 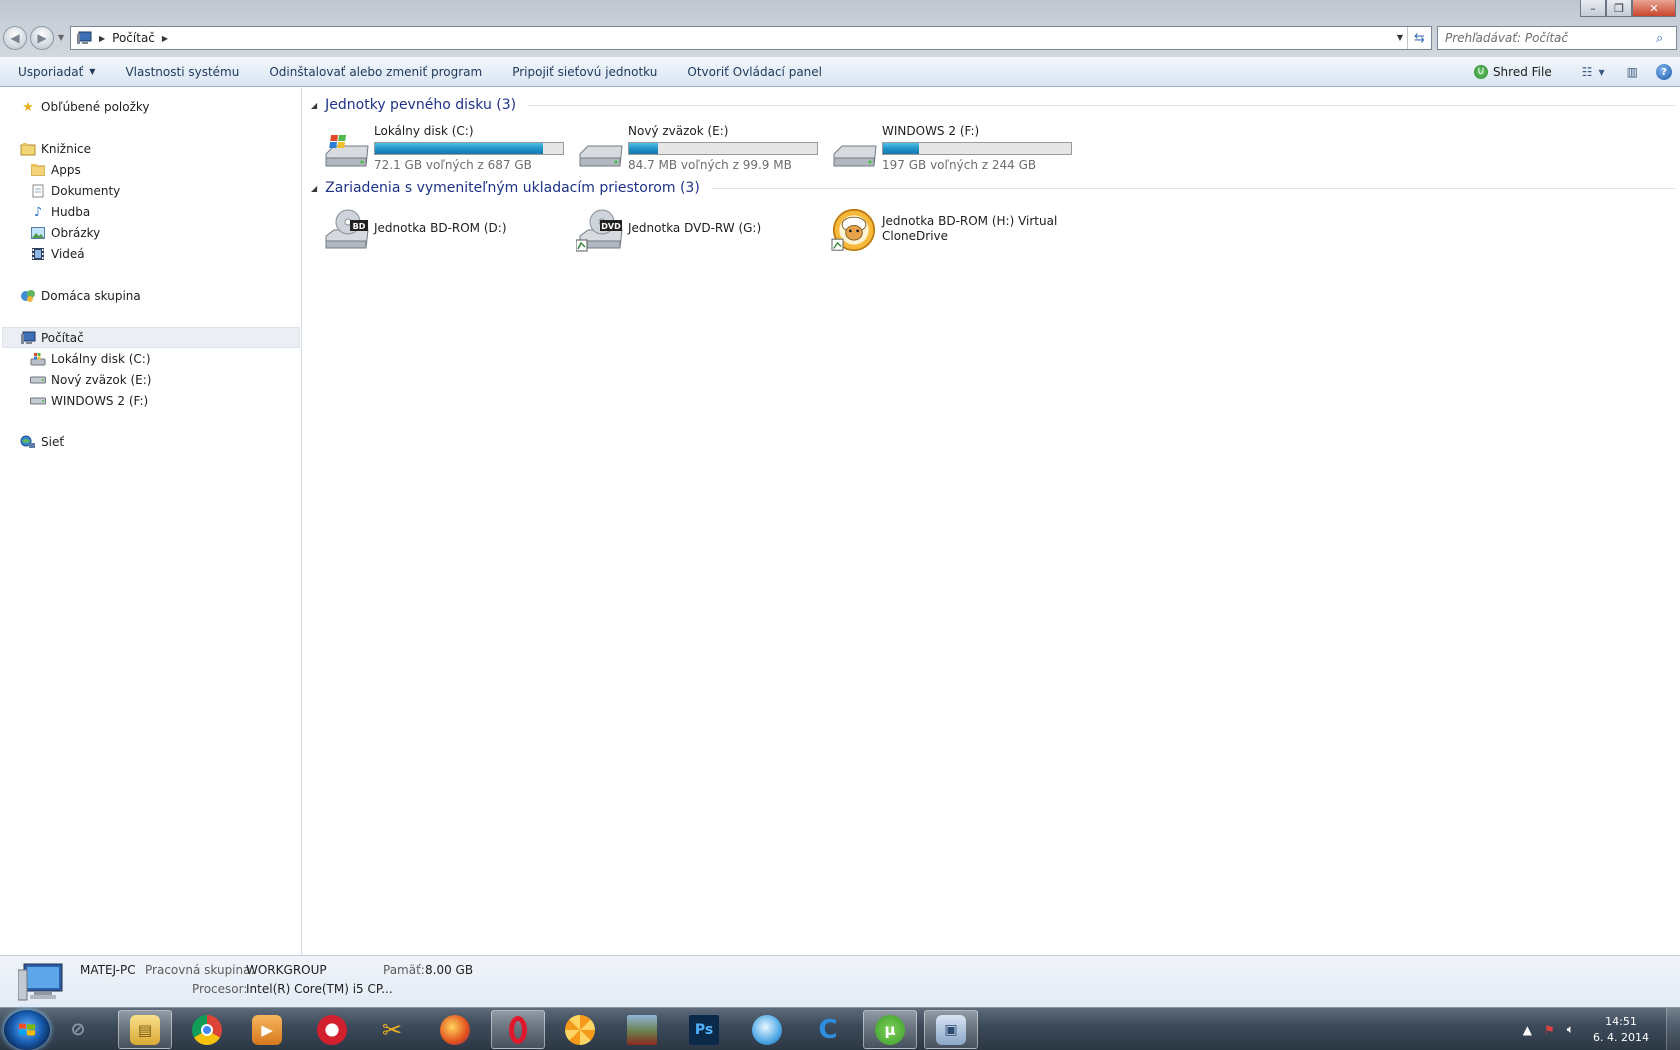 I want to click on wrench-app-icon: ✂, so click(x=392, y=1029).